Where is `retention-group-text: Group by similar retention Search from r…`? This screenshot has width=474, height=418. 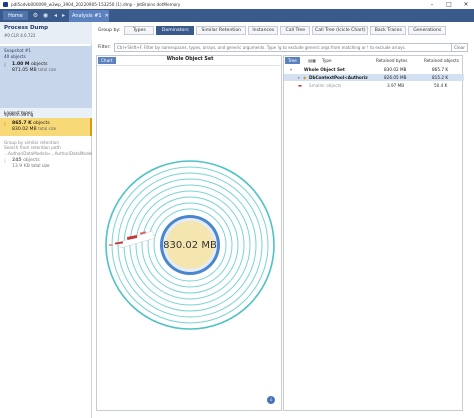
retention-group-text: Group by similar retention Search from r… is located at coordinates (49, 148).